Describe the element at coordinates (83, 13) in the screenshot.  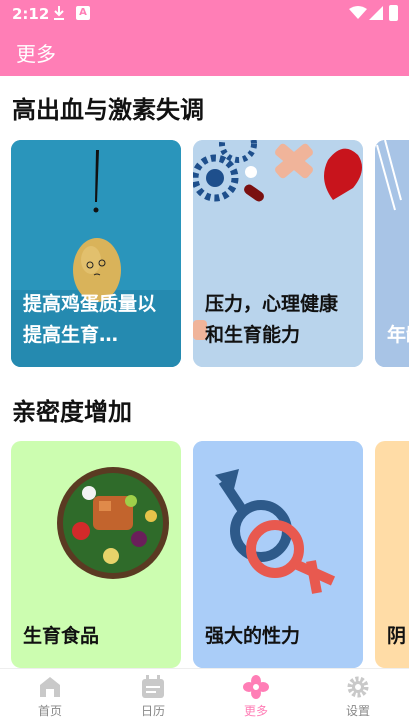
I see `notification-icon: A` at that location.